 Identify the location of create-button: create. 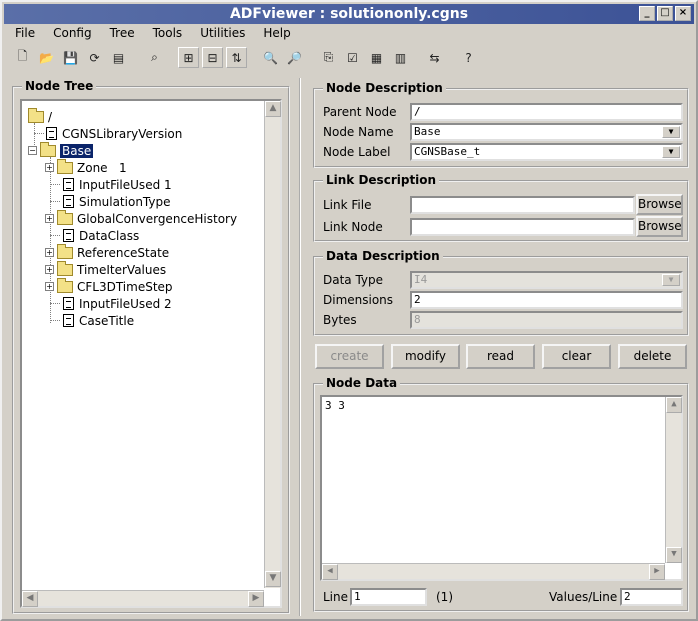
(349, 356).